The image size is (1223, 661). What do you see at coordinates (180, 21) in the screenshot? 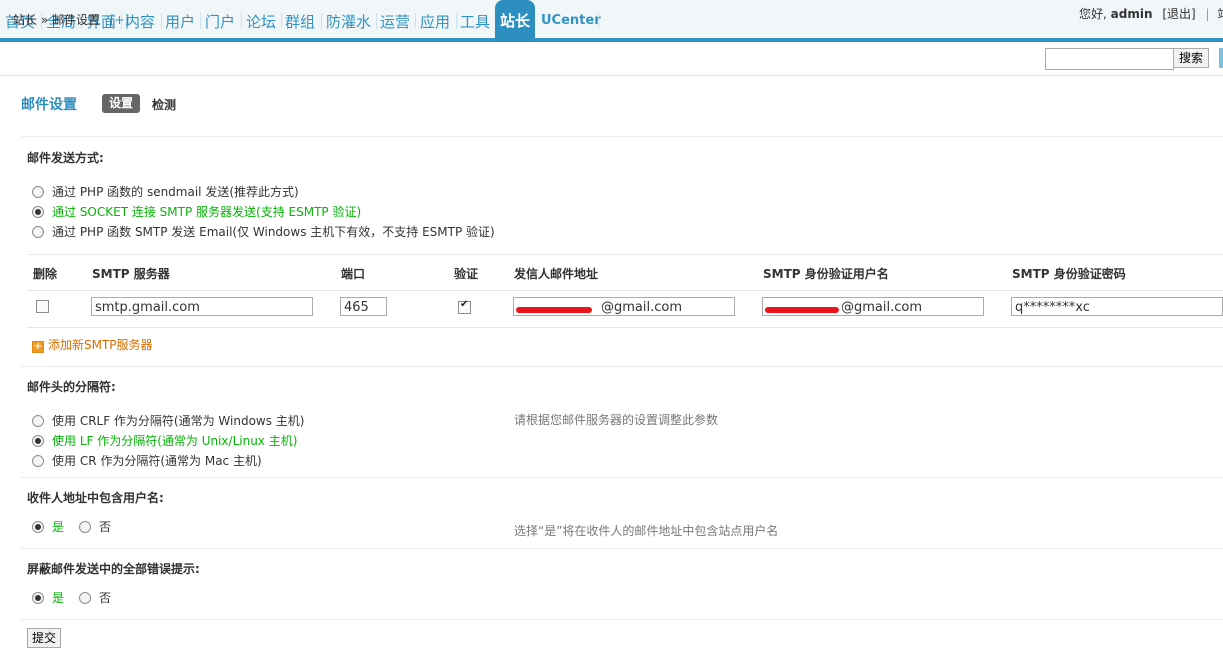
I see `nav-item-users: 用户` at bounding box center [180, 21].